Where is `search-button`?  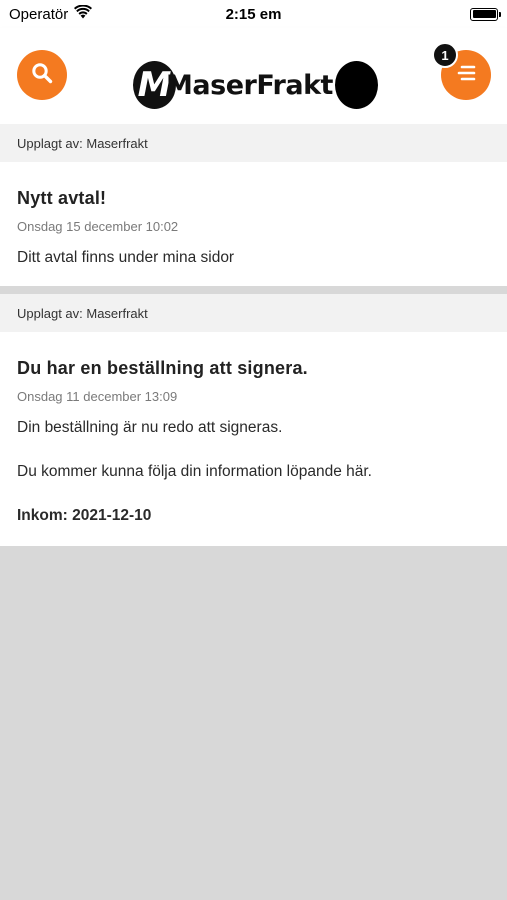
search-button is located at coordinates (42, 75).